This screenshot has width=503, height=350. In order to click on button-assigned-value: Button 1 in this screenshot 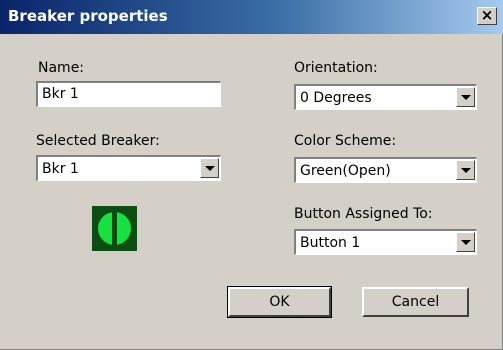, I will do `click(330, 243)`.